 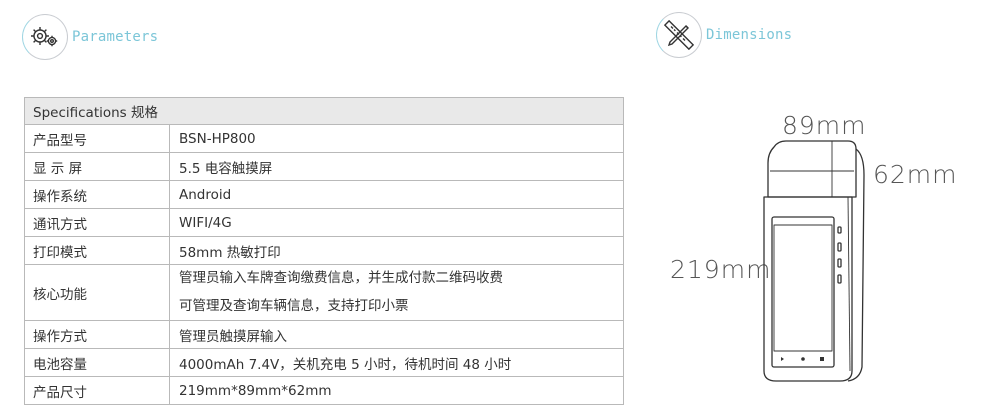 I want to click on spec-key: 电池容量, so click(x=97, y=362).